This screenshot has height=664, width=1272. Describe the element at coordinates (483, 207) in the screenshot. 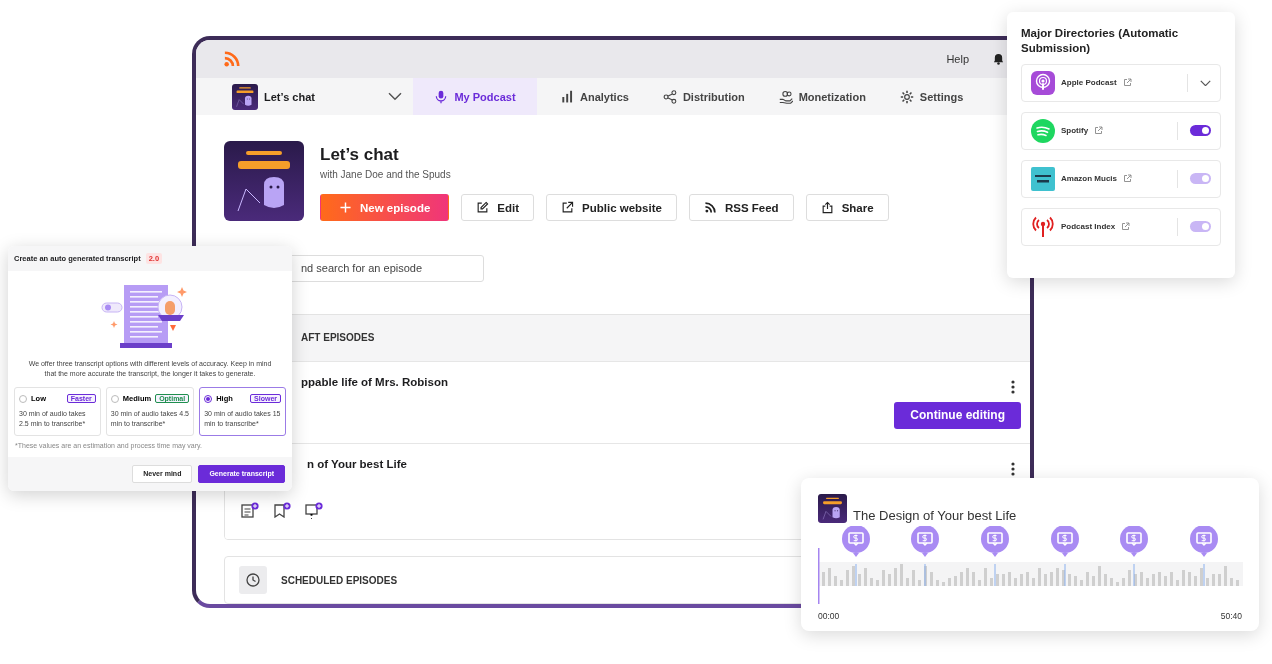

I see `edit-icon` at that location.